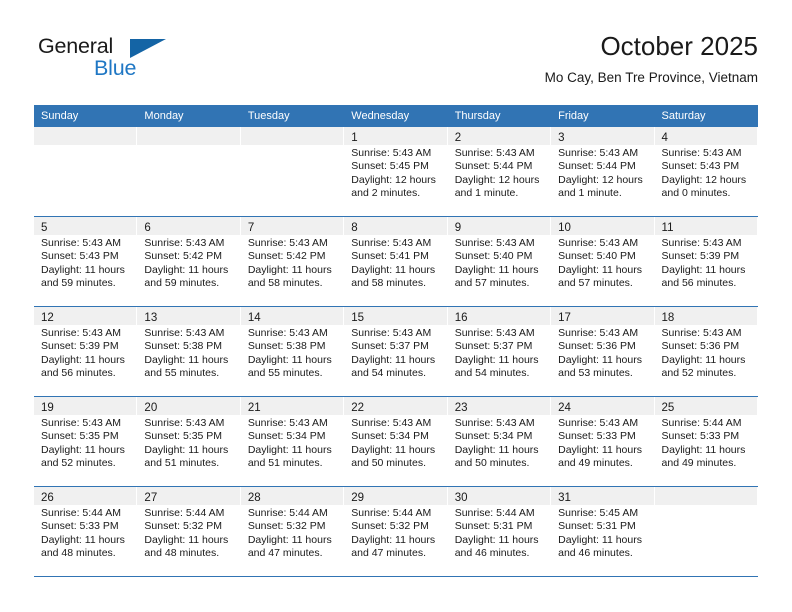 This screenshot has width=792, height=612. Describe the element at coordinates (699, 283) in the screenshot. I see `daylight-text-line2: and 56 minutes.` at that location.